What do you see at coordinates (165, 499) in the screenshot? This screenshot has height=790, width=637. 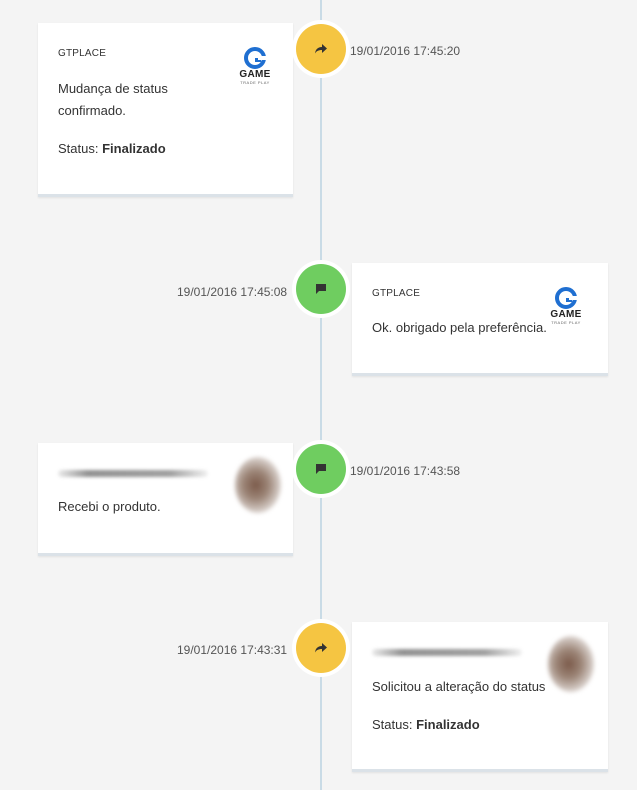 I see `timeline-card: Recebi o produto.` at bounding box center [165, 499].